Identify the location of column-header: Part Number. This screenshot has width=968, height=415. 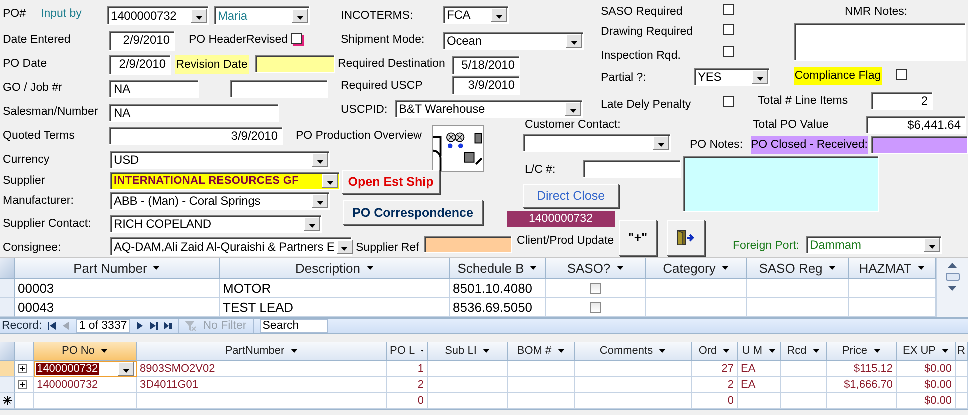
(117, 268).